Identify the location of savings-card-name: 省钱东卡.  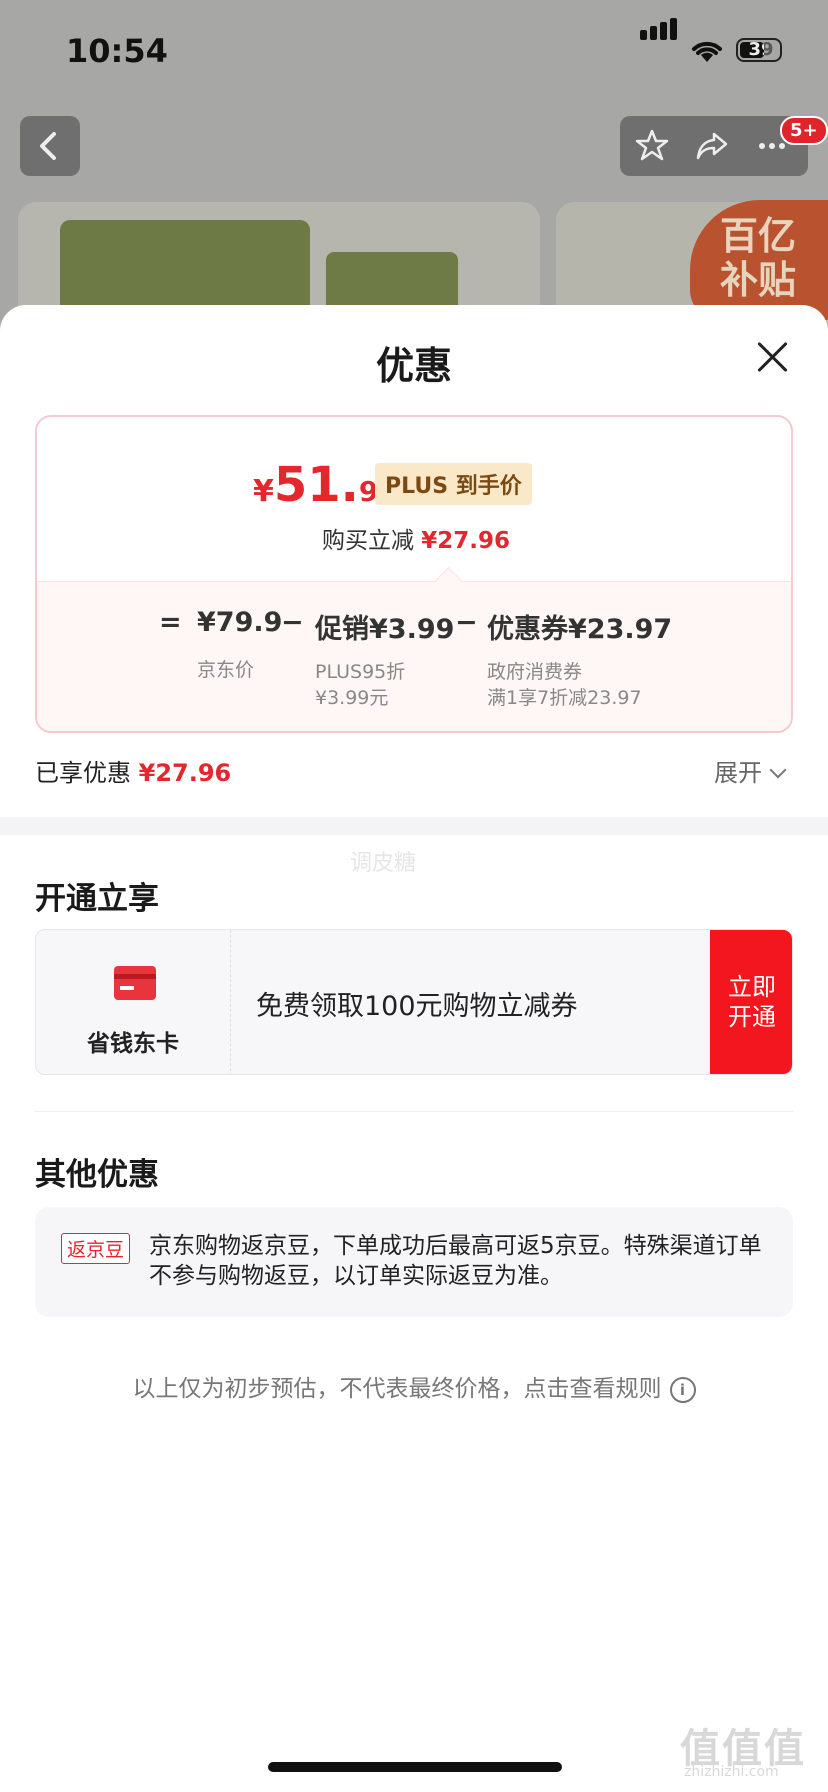
(133, 1044).